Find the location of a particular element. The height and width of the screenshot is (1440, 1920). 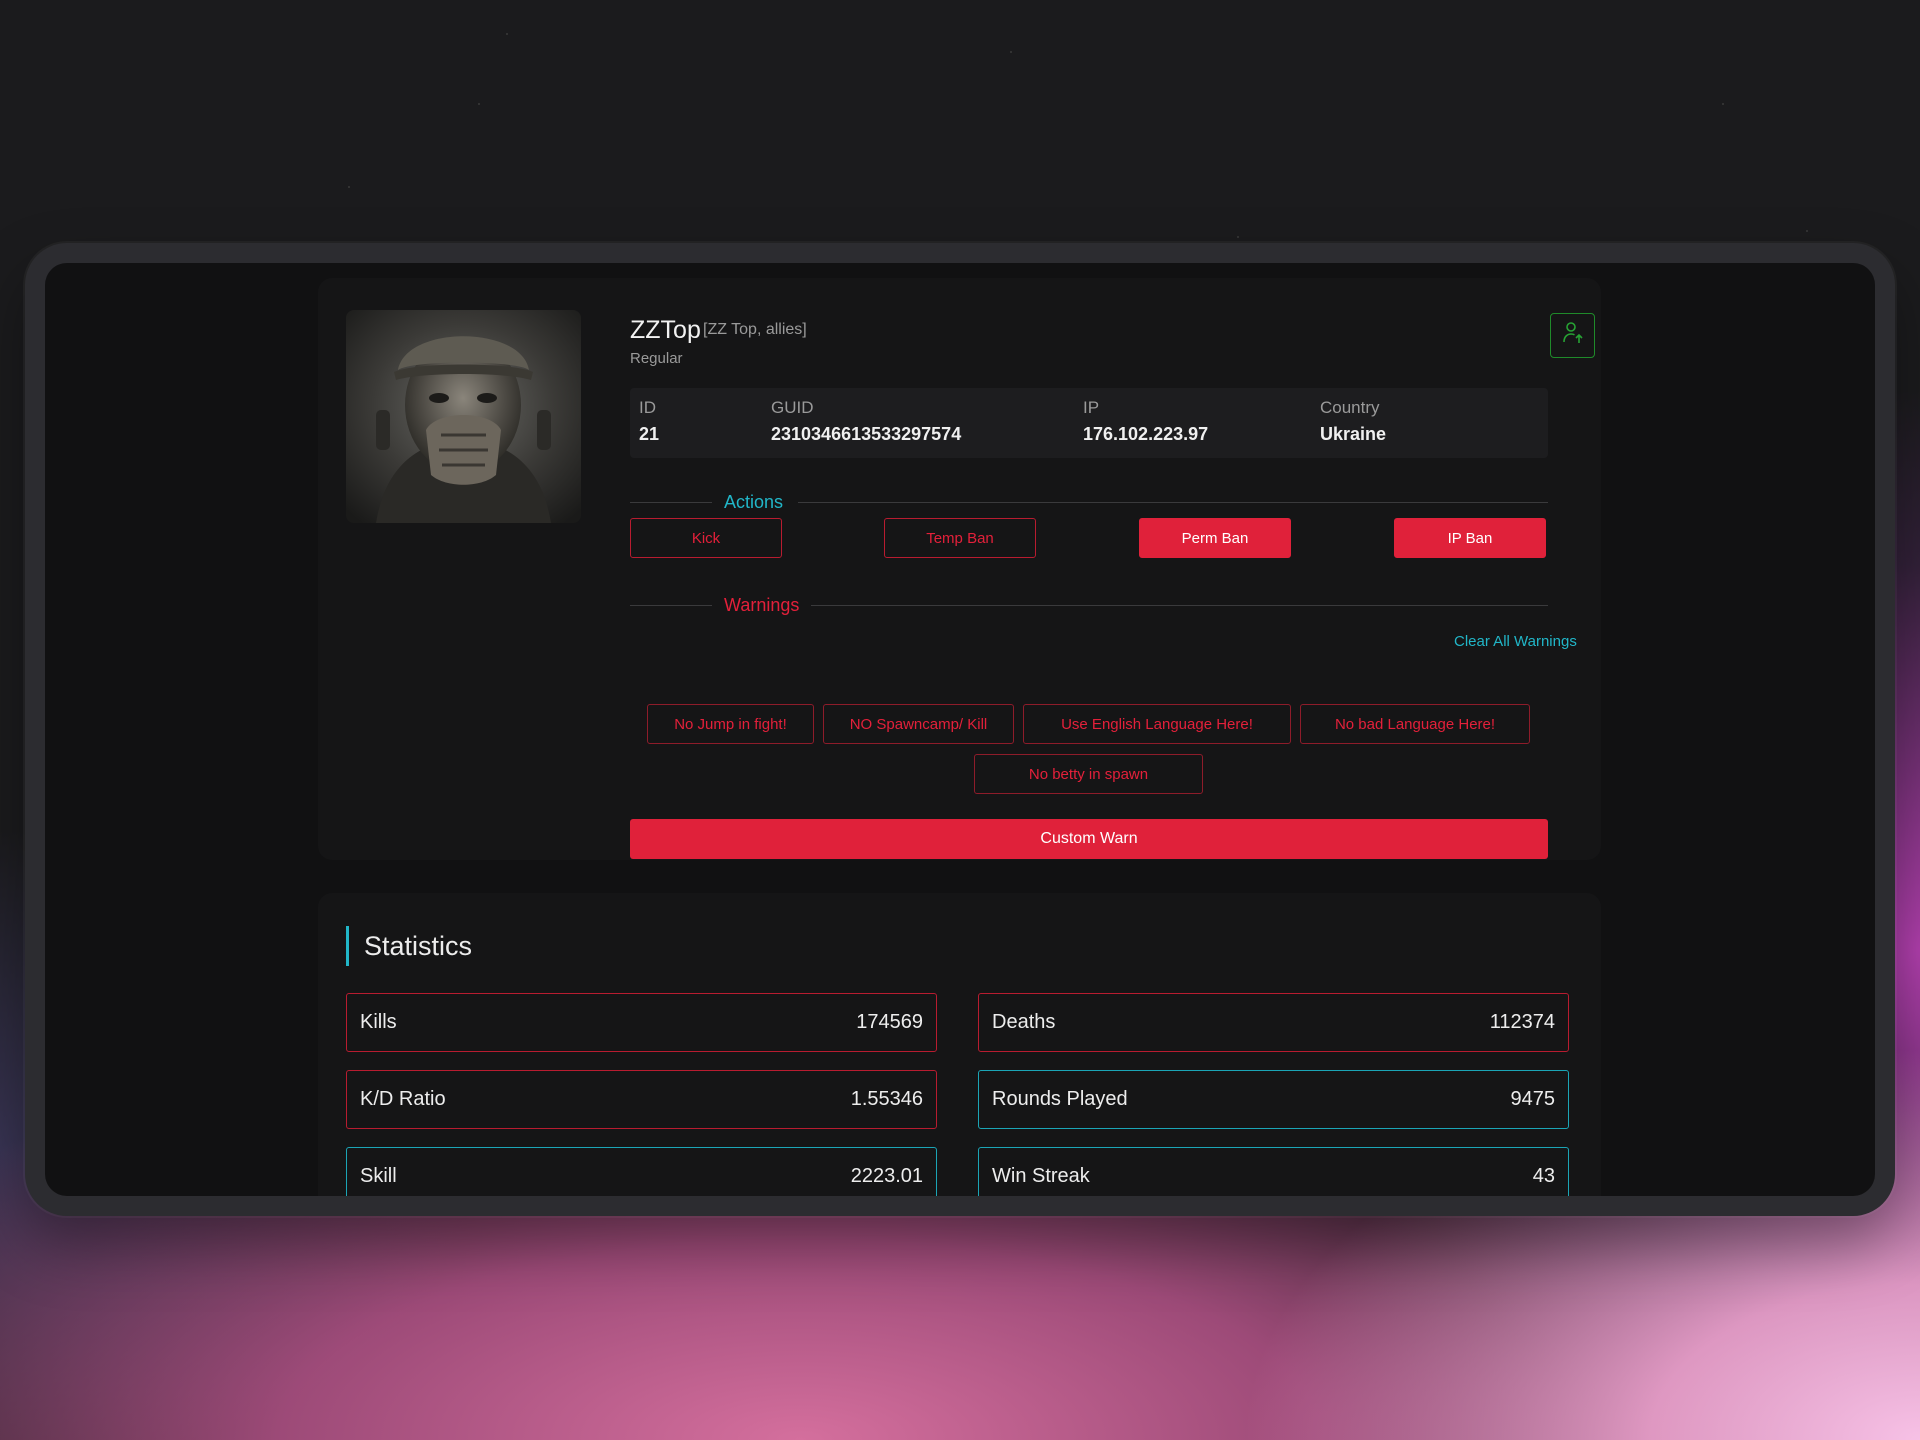

stat-kills: Kills 174569 is located at coordinates (641, 1022).